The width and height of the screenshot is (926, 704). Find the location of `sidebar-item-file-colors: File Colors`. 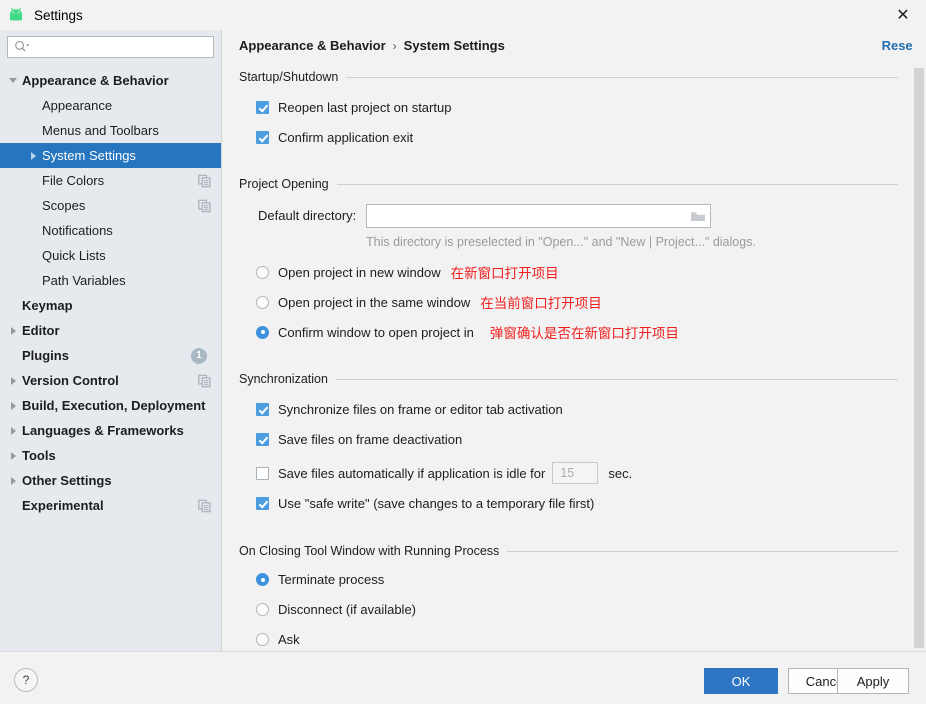

sidebar-item-file-colors: File Colors is located at coordinates (110, 180).